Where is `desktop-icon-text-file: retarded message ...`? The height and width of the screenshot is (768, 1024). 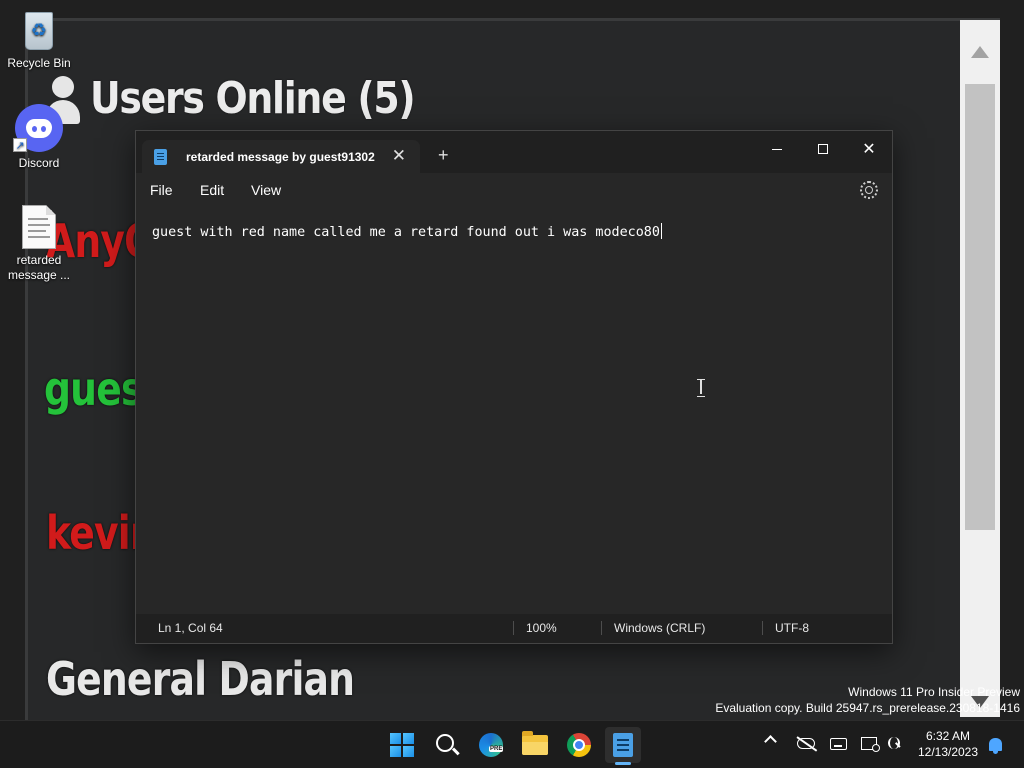
desktop-icon-text-file: retarded message ... is located at coordinates (39, 244).